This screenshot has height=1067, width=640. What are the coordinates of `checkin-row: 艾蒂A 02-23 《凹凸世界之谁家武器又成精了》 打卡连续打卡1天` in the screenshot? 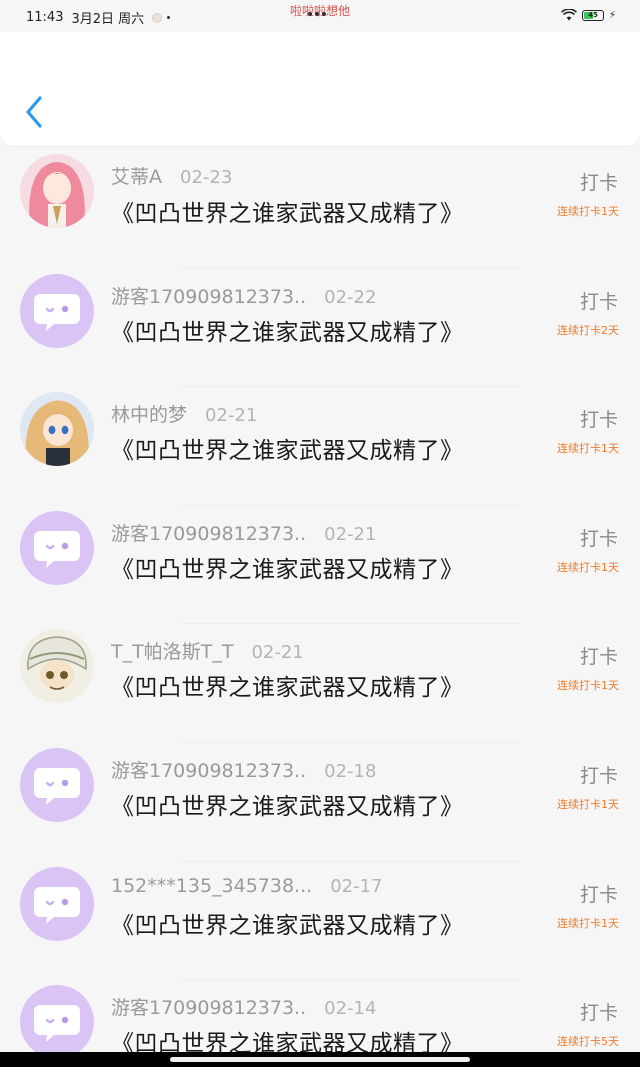 It's located at (320, 209).